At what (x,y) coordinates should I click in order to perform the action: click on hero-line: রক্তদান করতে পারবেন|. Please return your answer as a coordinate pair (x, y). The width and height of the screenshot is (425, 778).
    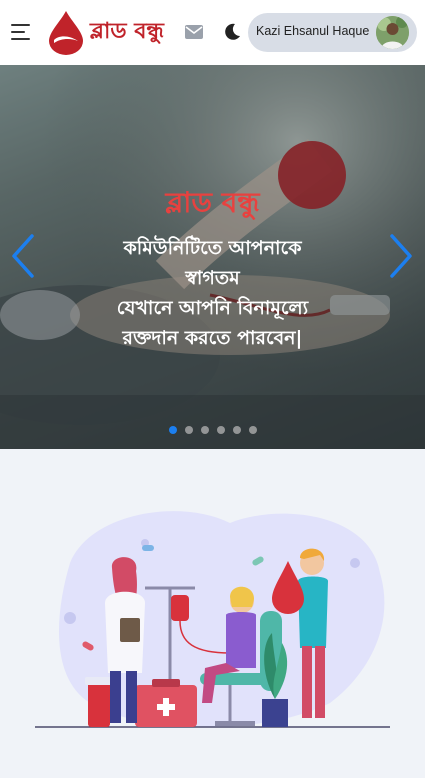
    Looking at the image, I should click on (212, 338).